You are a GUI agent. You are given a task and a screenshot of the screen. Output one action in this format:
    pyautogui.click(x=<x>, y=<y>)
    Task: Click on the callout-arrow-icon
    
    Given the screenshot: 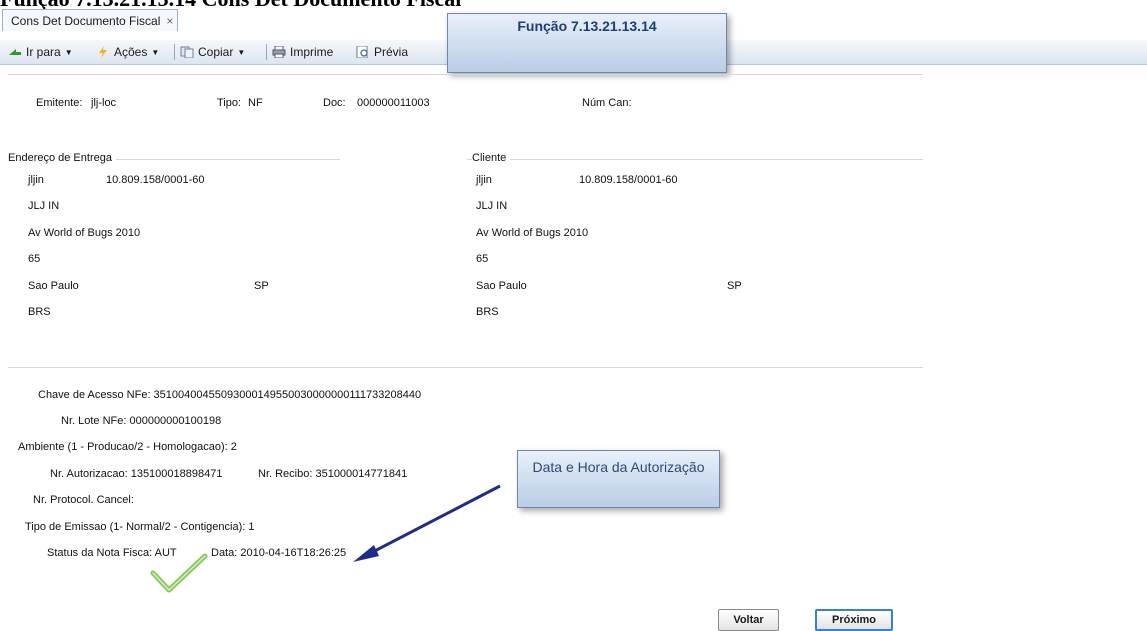 What is the action you would take?
    pyautogui.click(x=427, y=523)
    